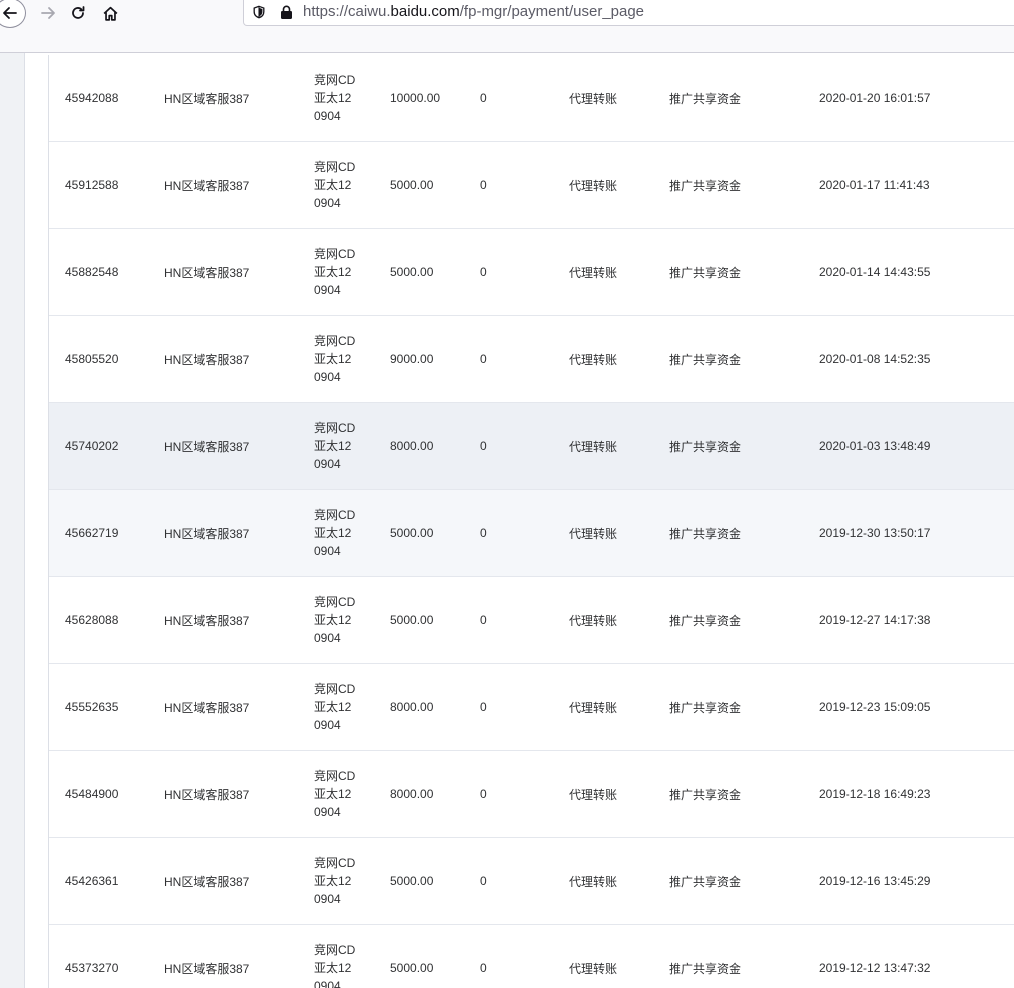  Describe the element at coordinates (78, 13) in the screenshot. I see `reload-button` at that location.